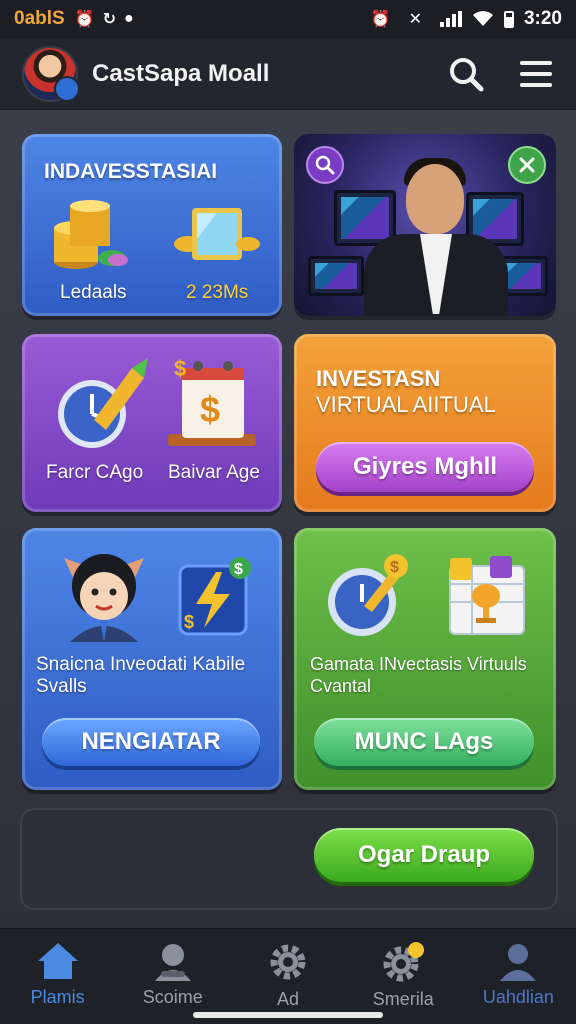 The height and width of the screenshot is (1024, 576). Describe the element at coordinates (39, 18) in the screenshot. I see `carrier-label: 0ablS` at that location.